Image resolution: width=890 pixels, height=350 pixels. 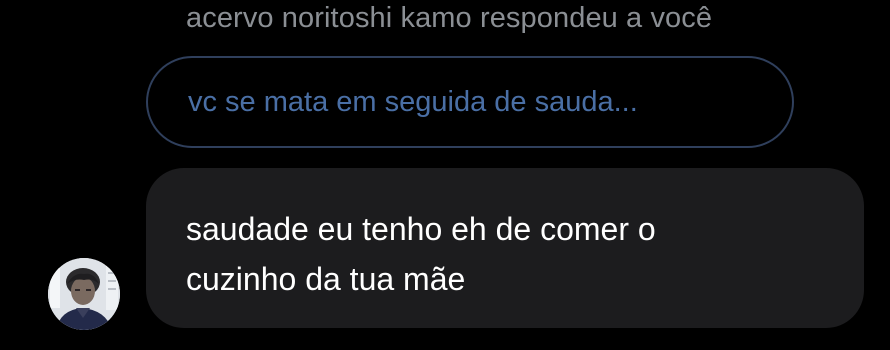 What do you see at coordinates (449, 18) in the screenshot?
I see `reply-context-header: acervo noritoshi kamo respondeu a você` at bounding box center [449, 18].